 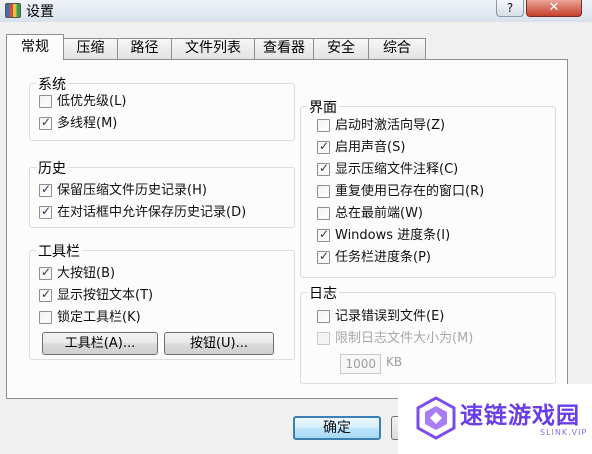 I want to click on group-log: 日志 记录错误到文件(E) 限制日志文件大小为(M), so click(x=428, y=333).